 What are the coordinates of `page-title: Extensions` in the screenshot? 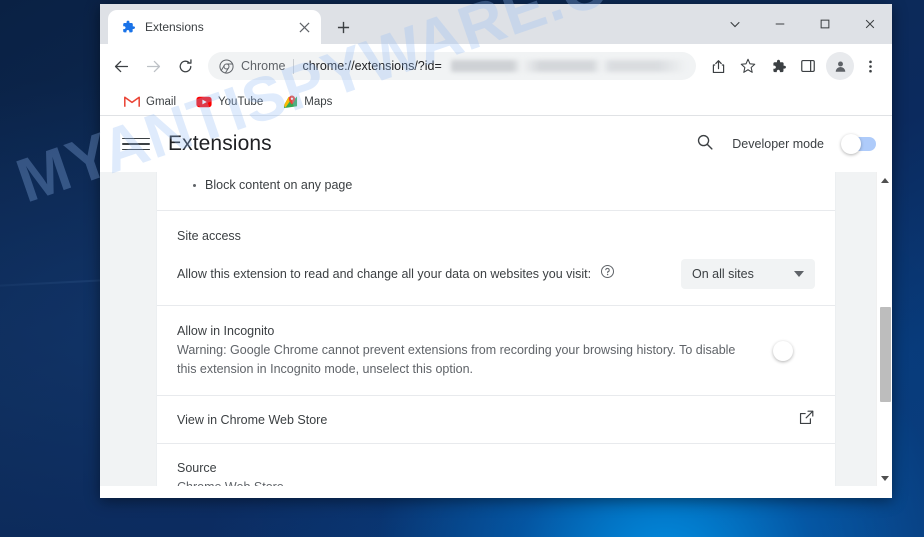 It's located at (220, 143).